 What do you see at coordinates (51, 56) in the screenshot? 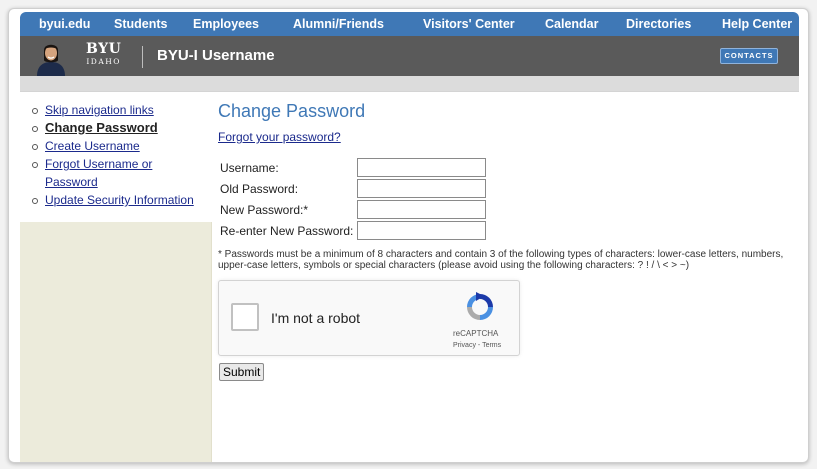
I see `student-photo` at bounding box center [51, 56].